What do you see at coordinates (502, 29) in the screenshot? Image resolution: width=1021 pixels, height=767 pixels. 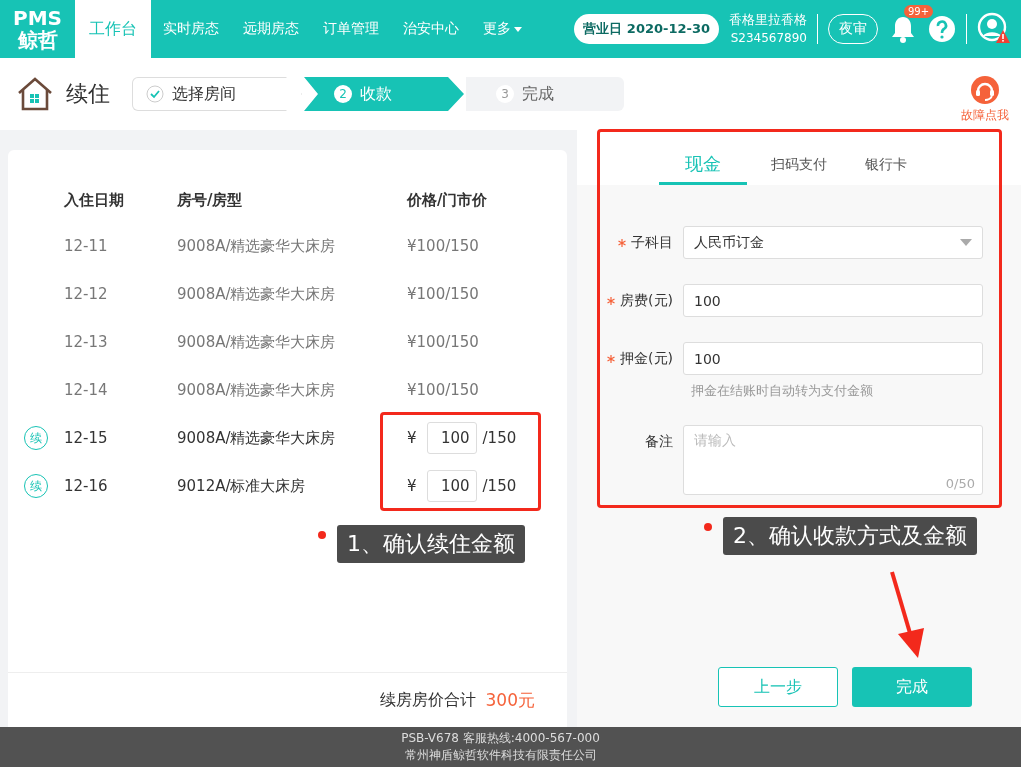 I see `nav-tab: 更多` at bounding box center [502, 29].